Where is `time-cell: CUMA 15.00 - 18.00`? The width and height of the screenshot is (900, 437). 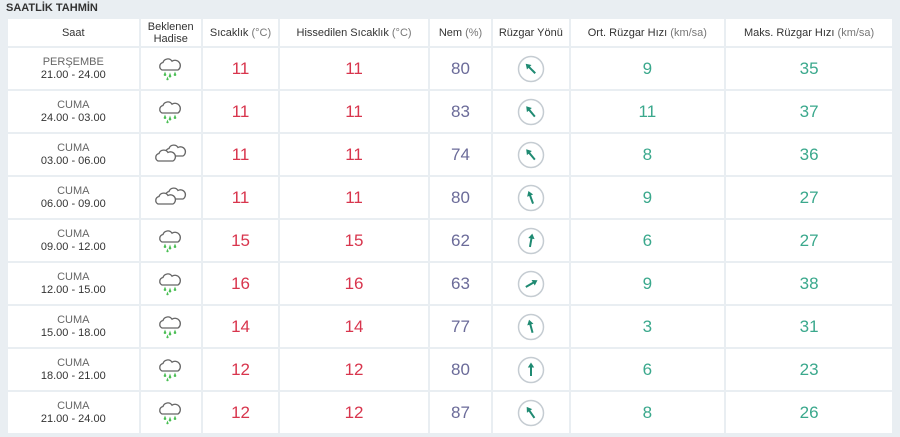 time-cell: CUMA 15.00 - 18.00 is located at coordinates (73, 326).